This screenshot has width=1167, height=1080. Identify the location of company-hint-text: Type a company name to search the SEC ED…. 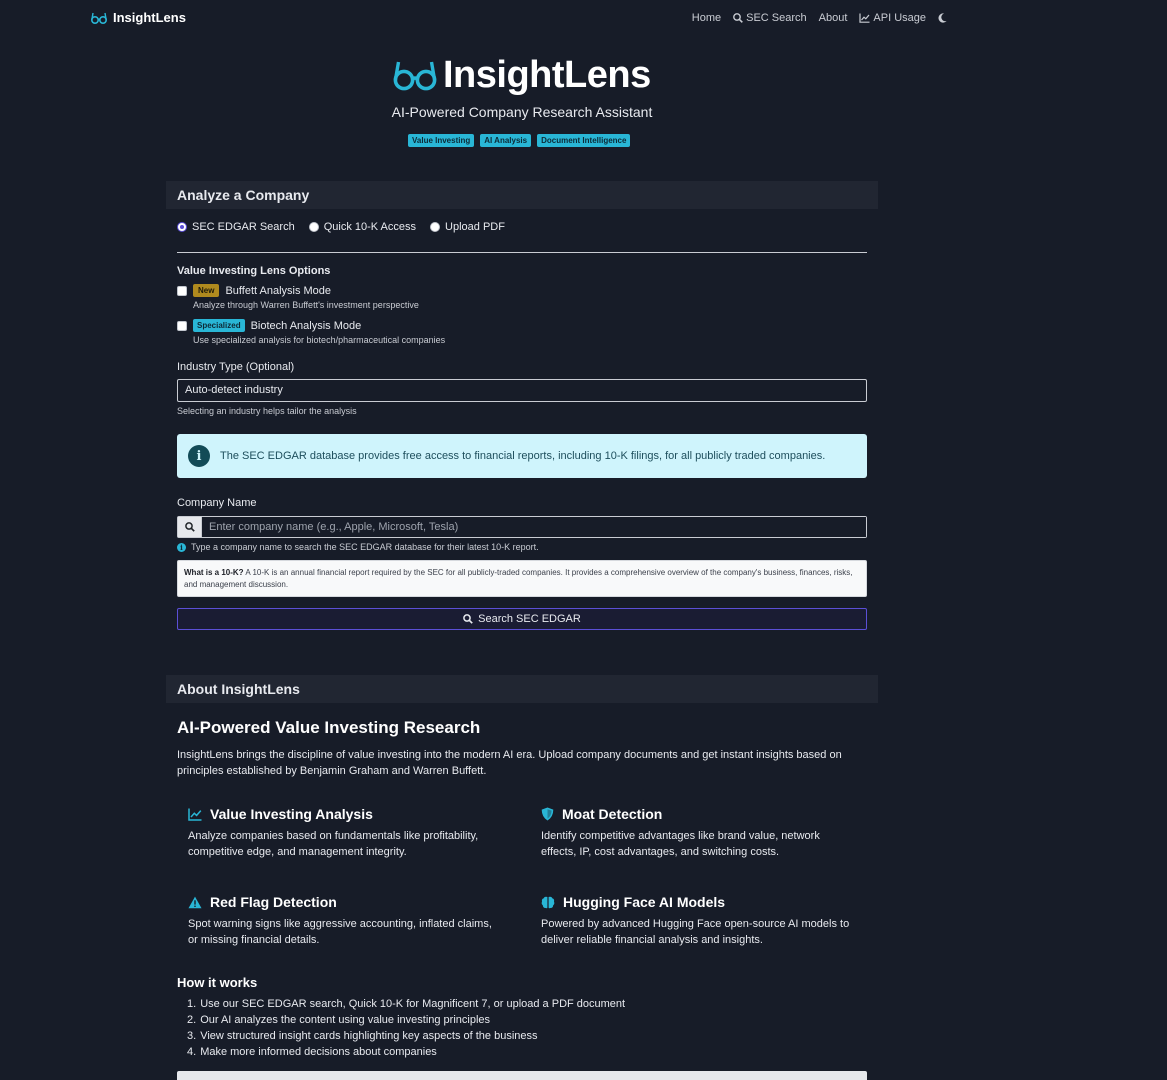
(365, 547).